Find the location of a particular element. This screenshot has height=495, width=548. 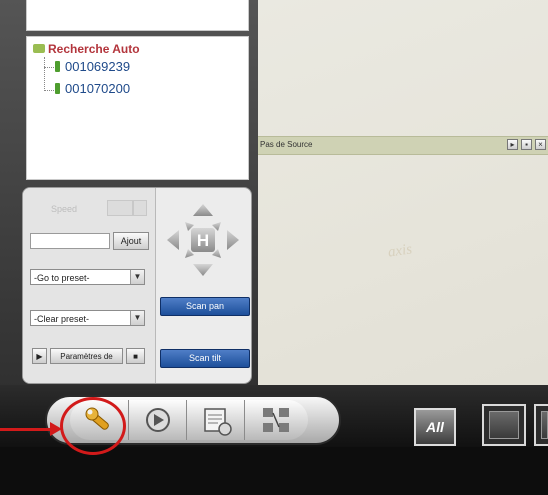

snapshot-icon: ▸ is located at coordinates (512, 144).